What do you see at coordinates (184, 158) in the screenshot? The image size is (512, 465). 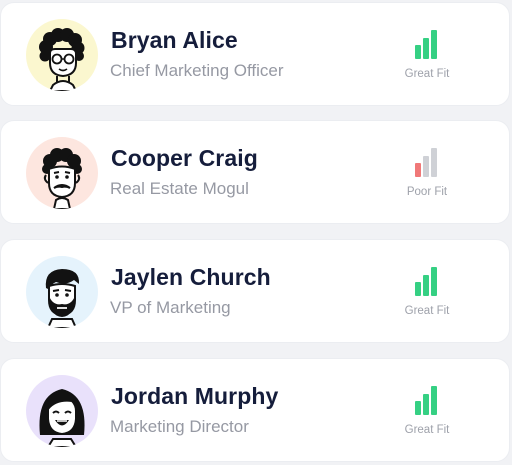 I see `contact-name: Cooper Craig` at bounding box center [184, 158].